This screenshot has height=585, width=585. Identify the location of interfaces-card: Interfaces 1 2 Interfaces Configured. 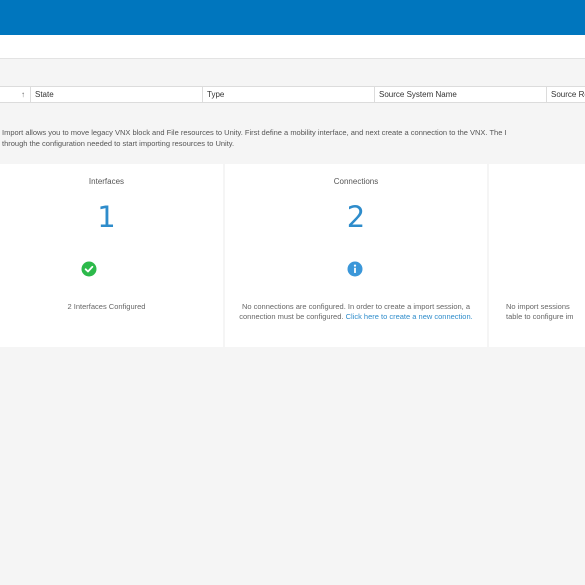
(111, 255).